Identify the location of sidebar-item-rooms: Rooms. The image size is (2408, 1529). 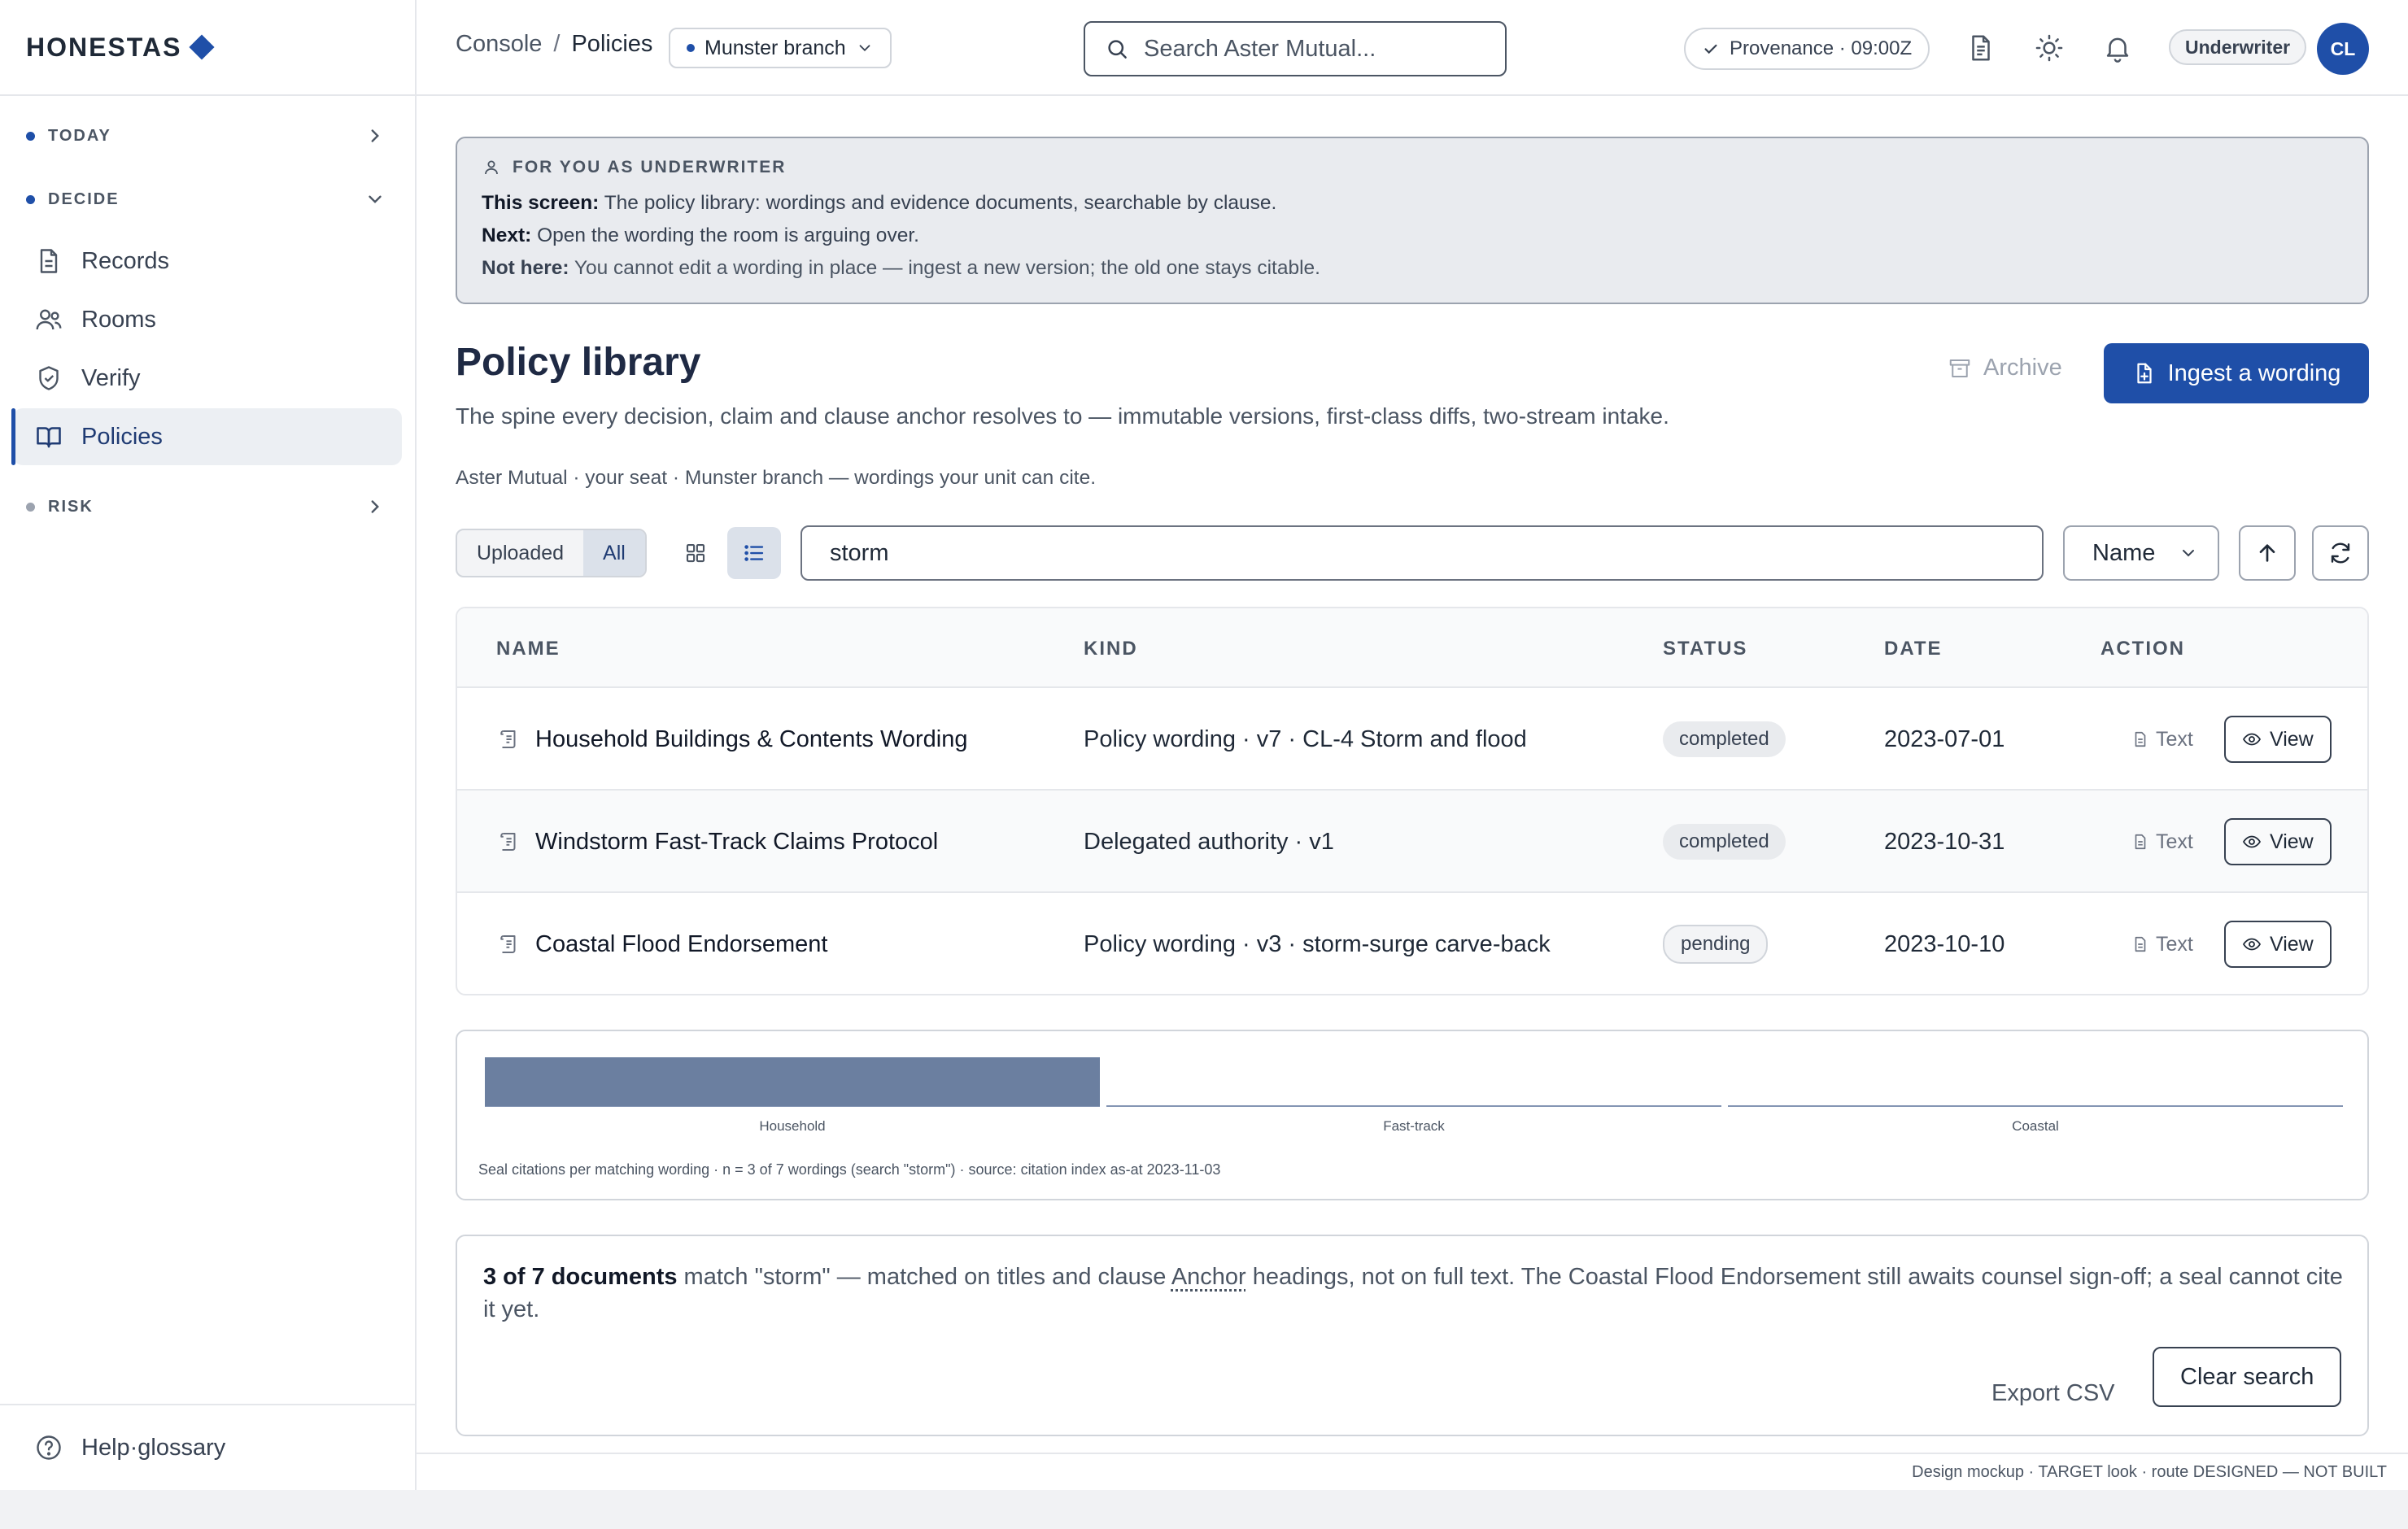
(208, 319).